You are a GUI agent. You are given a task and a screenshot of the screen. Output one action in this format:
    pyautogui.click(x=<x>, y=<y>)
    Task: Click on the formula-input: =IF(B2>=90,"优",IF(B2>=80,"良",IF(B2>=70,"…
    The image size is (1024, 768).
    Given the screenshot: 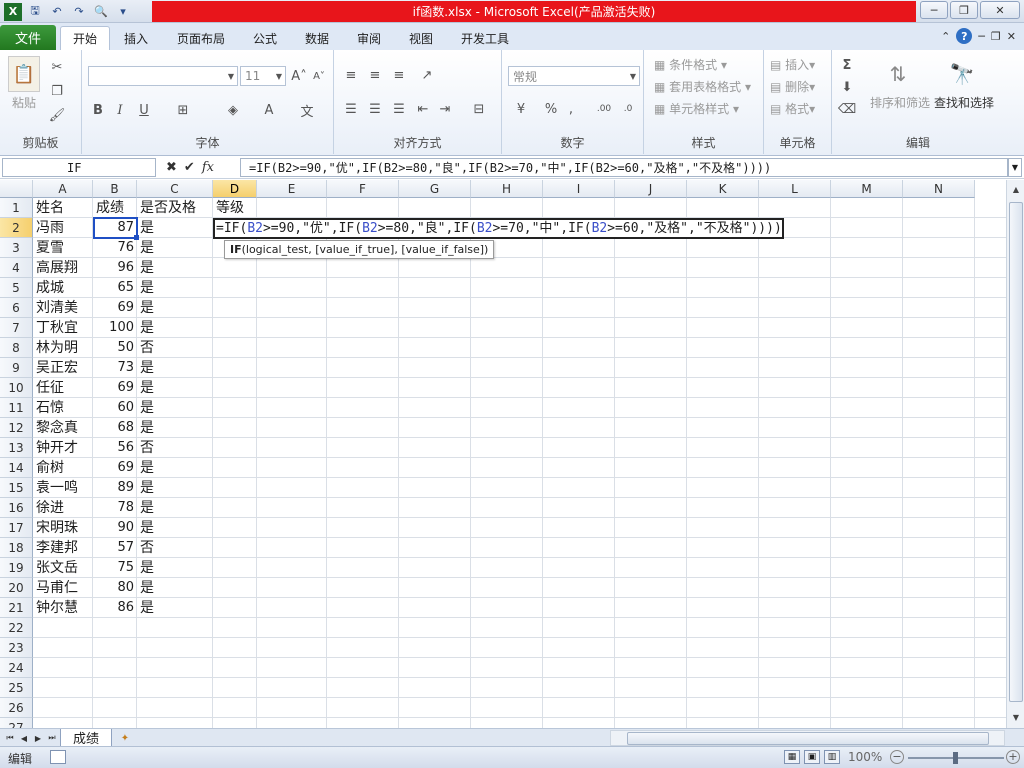 What is the action you would take?
    pyautogui.click(x=624, y=167)
    